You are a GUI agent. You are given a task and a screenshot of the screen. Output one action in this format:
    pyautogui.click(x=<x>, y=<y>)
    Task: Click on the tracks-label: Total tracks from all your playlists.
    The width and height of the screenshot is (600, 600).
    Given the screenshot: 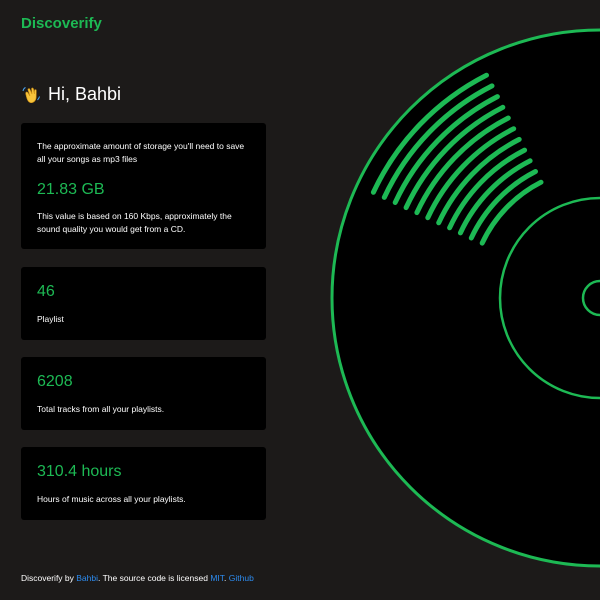 What is the action you would take?
    pyautogui.click(x=101, y=409)
    